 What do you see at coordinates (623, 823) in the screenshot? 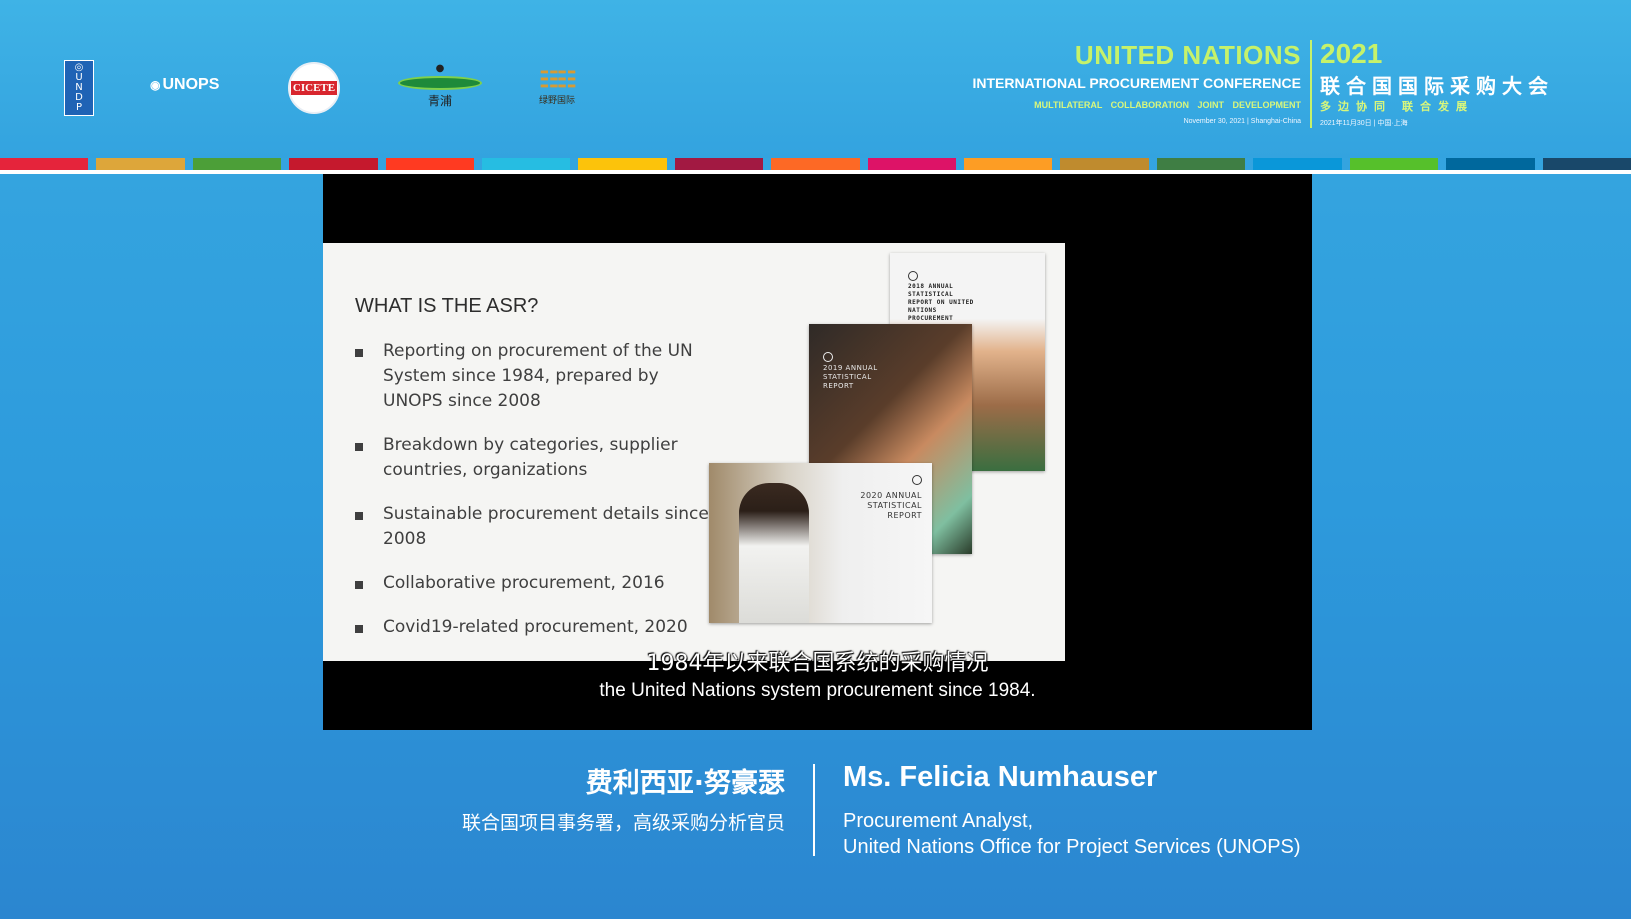
I see `speaker-role-cn: 联合国项目事务署，高级采购分析官员` at bounding box center [623, 823].